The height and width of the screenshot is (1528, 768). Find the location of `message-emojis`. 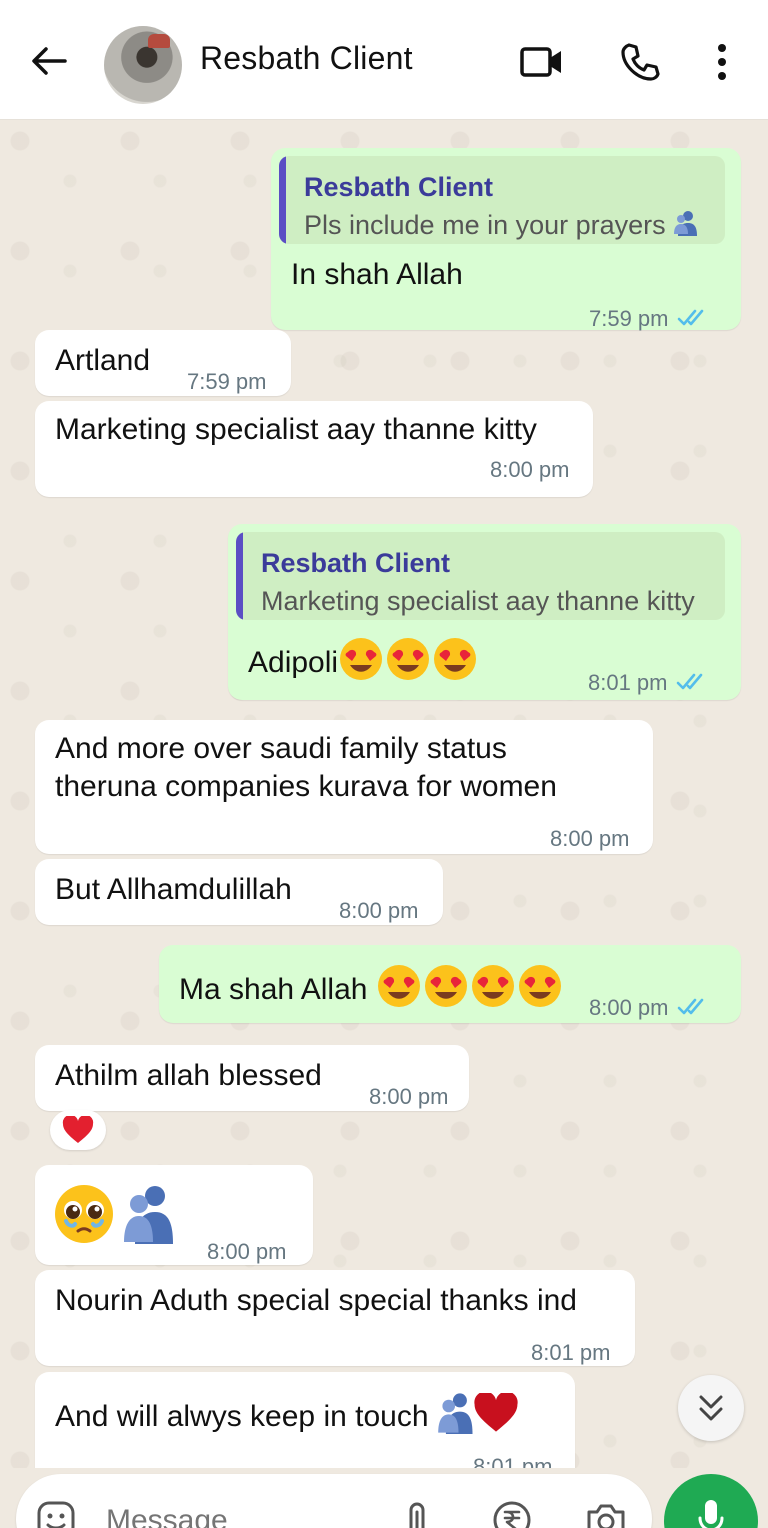

message-emojis is located at coordinates (113, 1219).